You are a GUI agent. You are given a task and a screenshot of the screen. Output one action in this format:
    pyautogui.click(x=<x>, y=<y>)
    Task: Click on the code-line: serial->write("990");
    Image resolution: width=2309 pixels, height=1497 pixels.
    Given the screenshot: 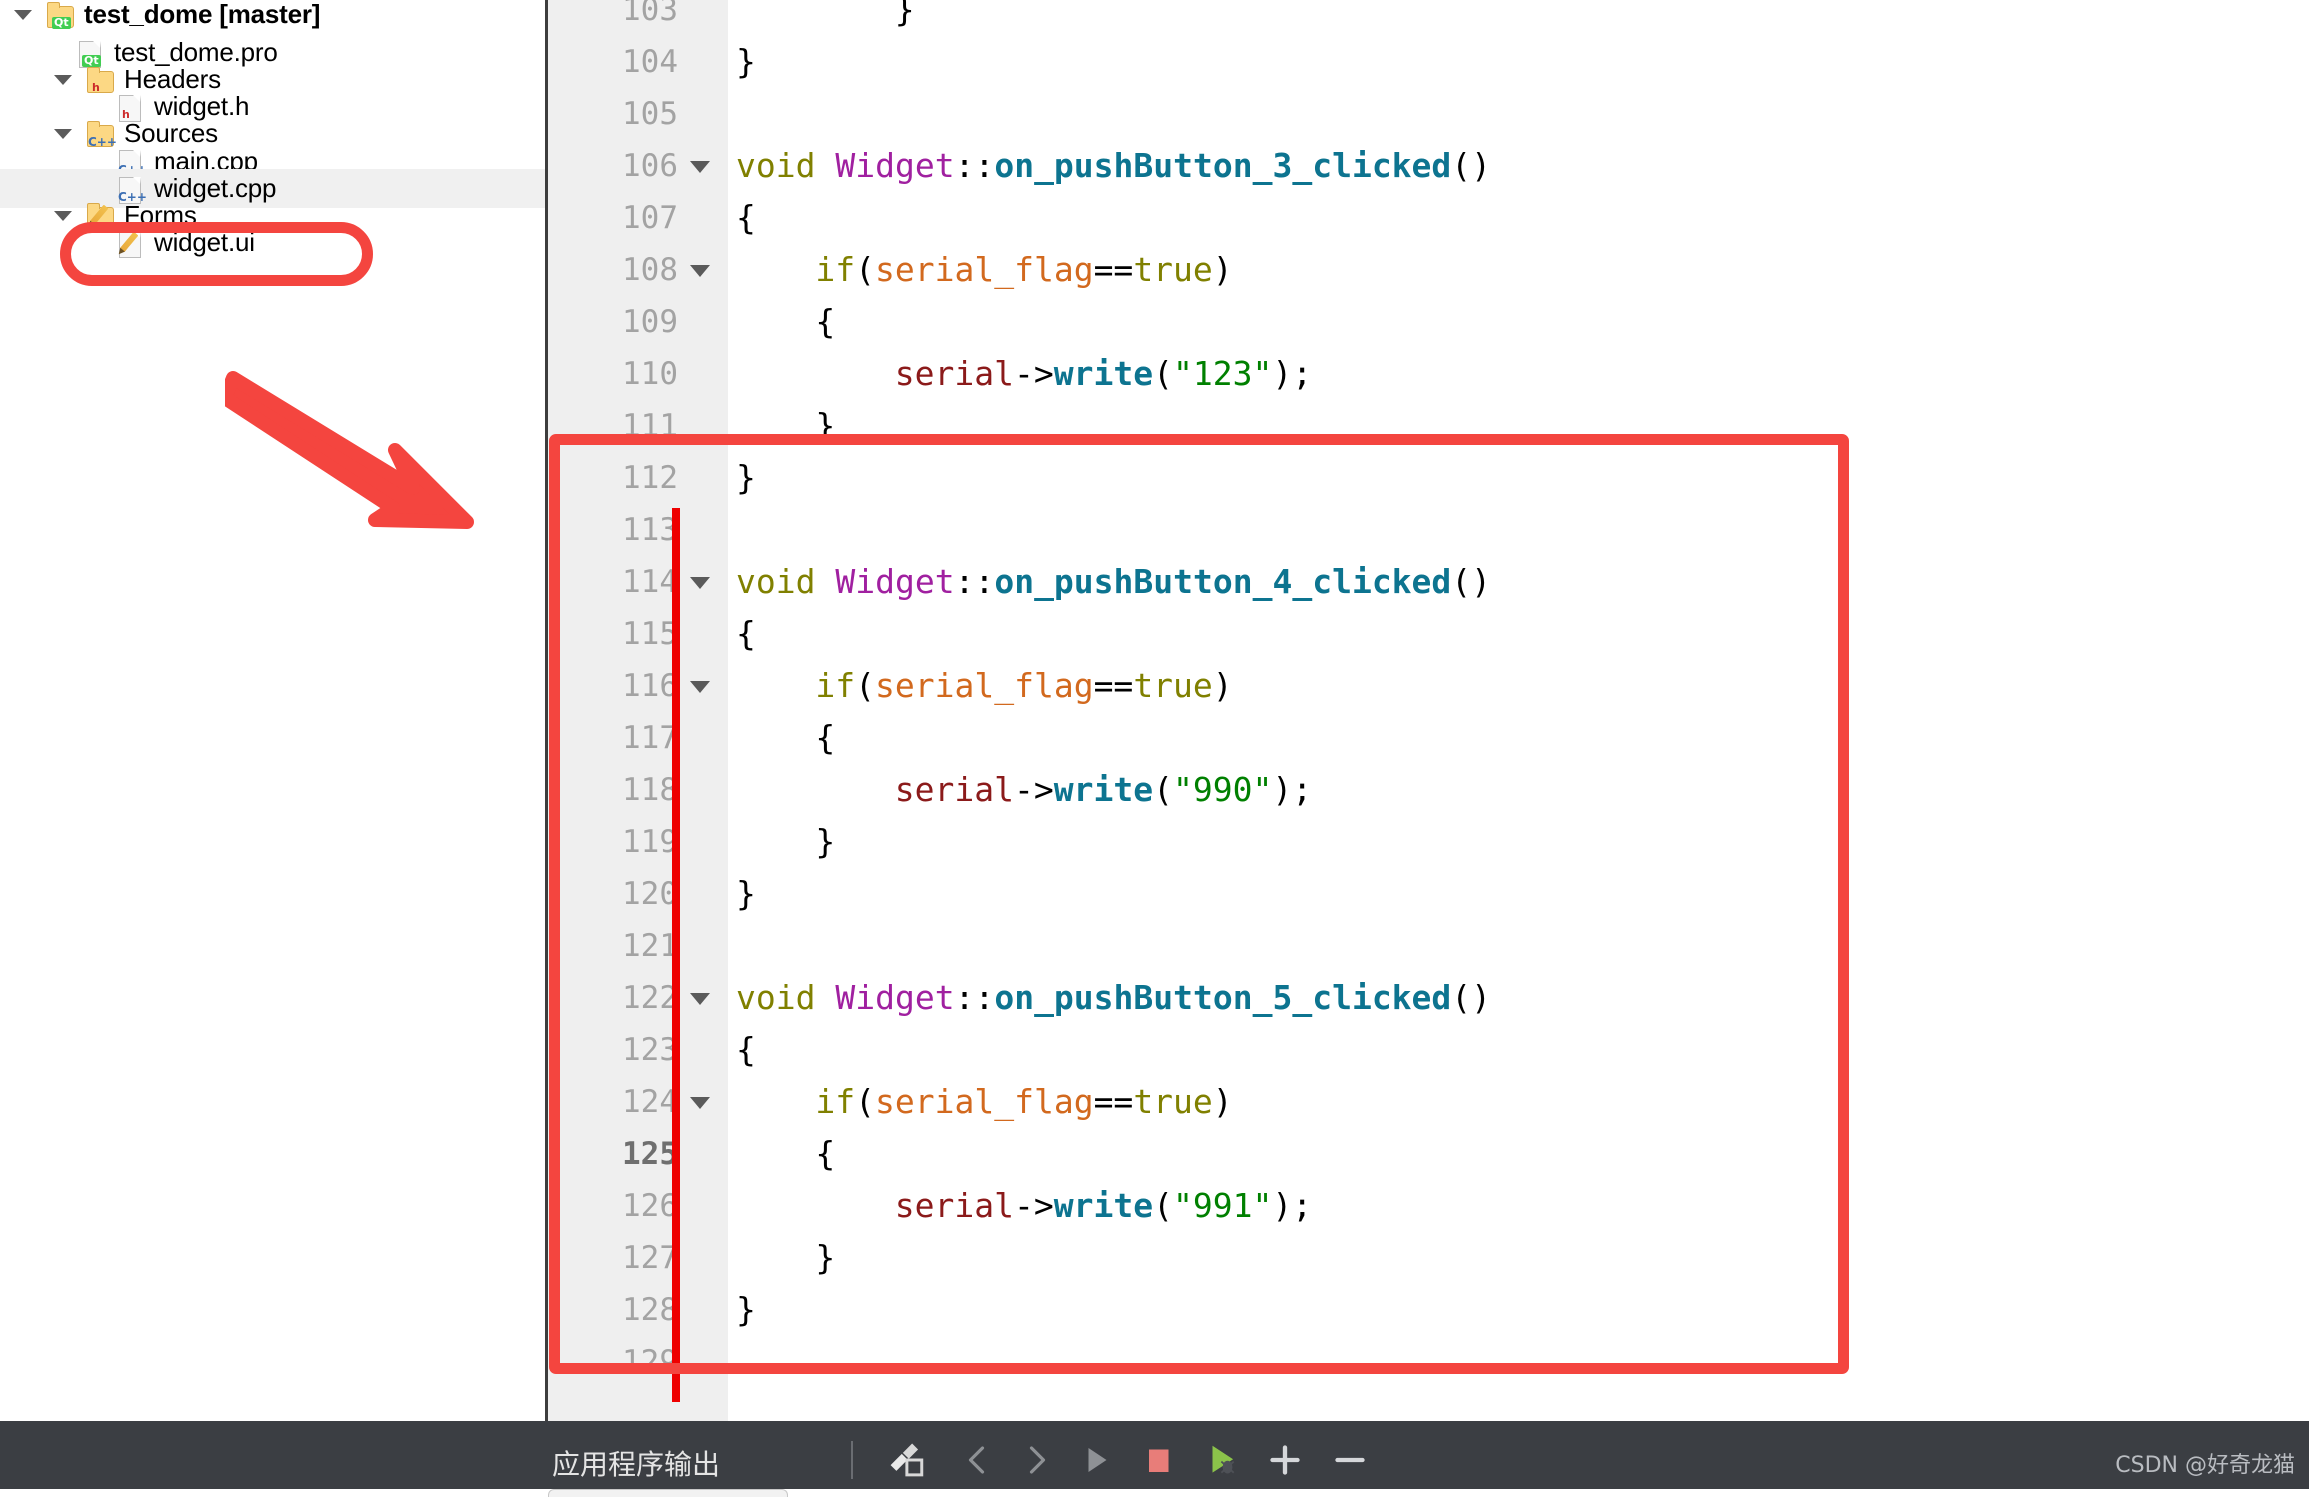 What is the action you would take?
    pyautogui.click(x=1103, y=790)
    